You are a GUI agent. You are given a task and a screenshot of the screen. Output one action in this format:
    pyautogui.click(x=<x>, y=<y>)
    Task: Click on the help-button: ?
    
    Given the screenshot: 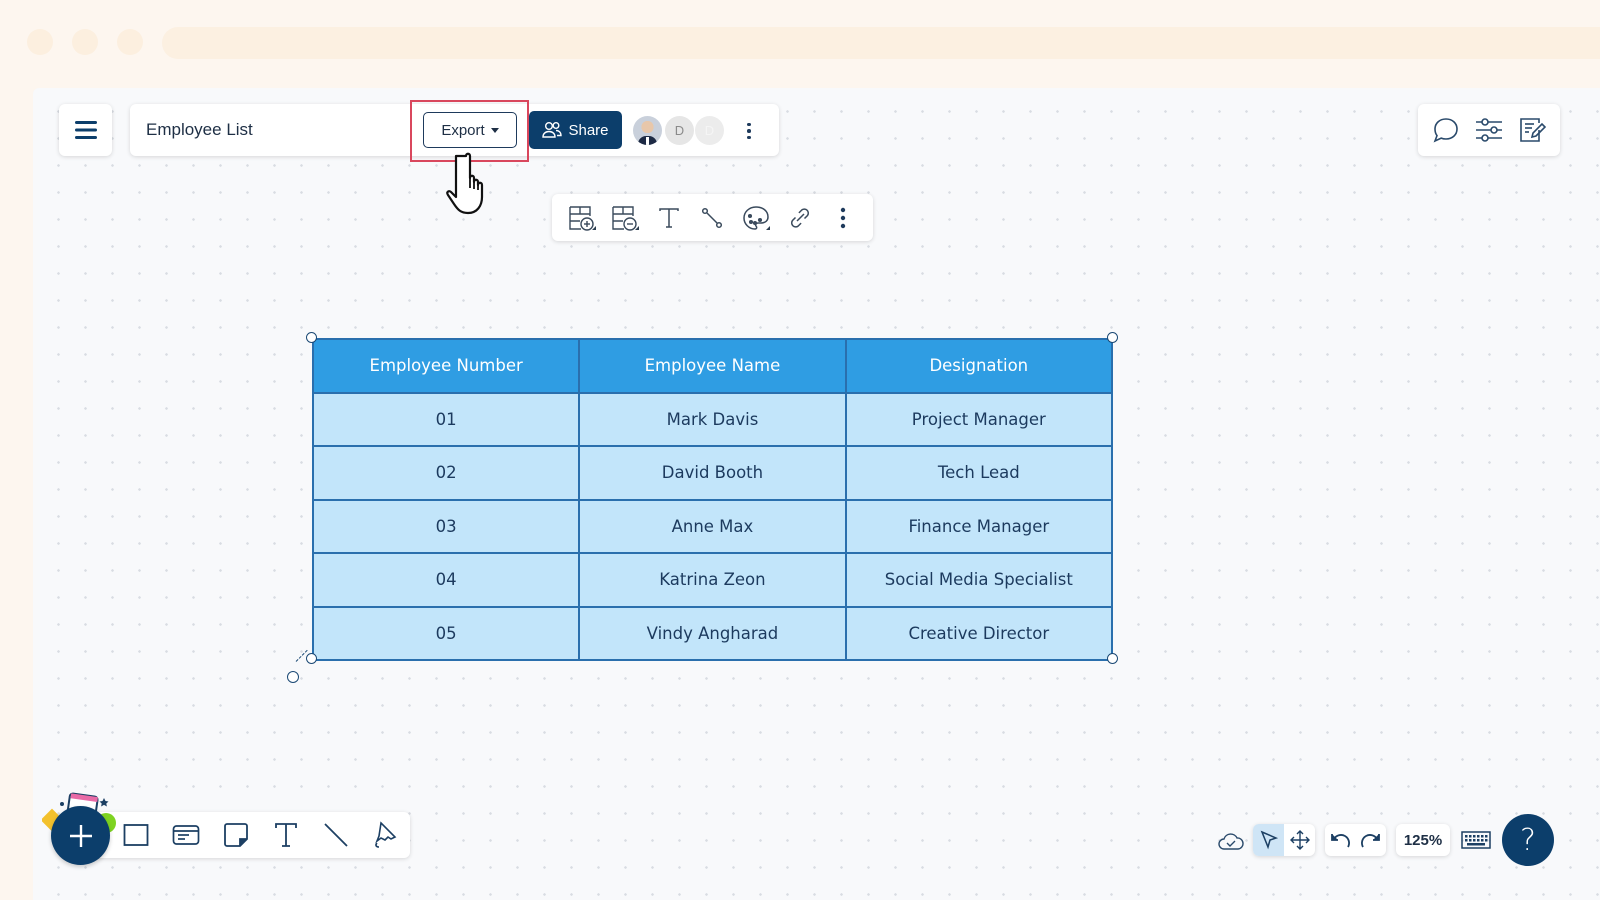 What is the action you would take?
    pyautogui.click(x=1528, y=840)
    